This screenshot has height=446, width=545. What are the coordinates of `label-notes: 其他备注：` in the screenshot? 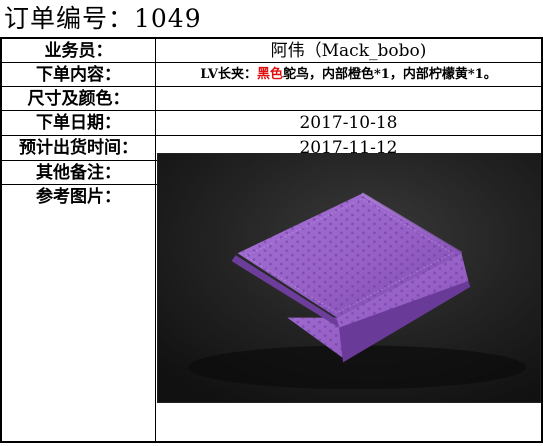 It's located at (79, 172).